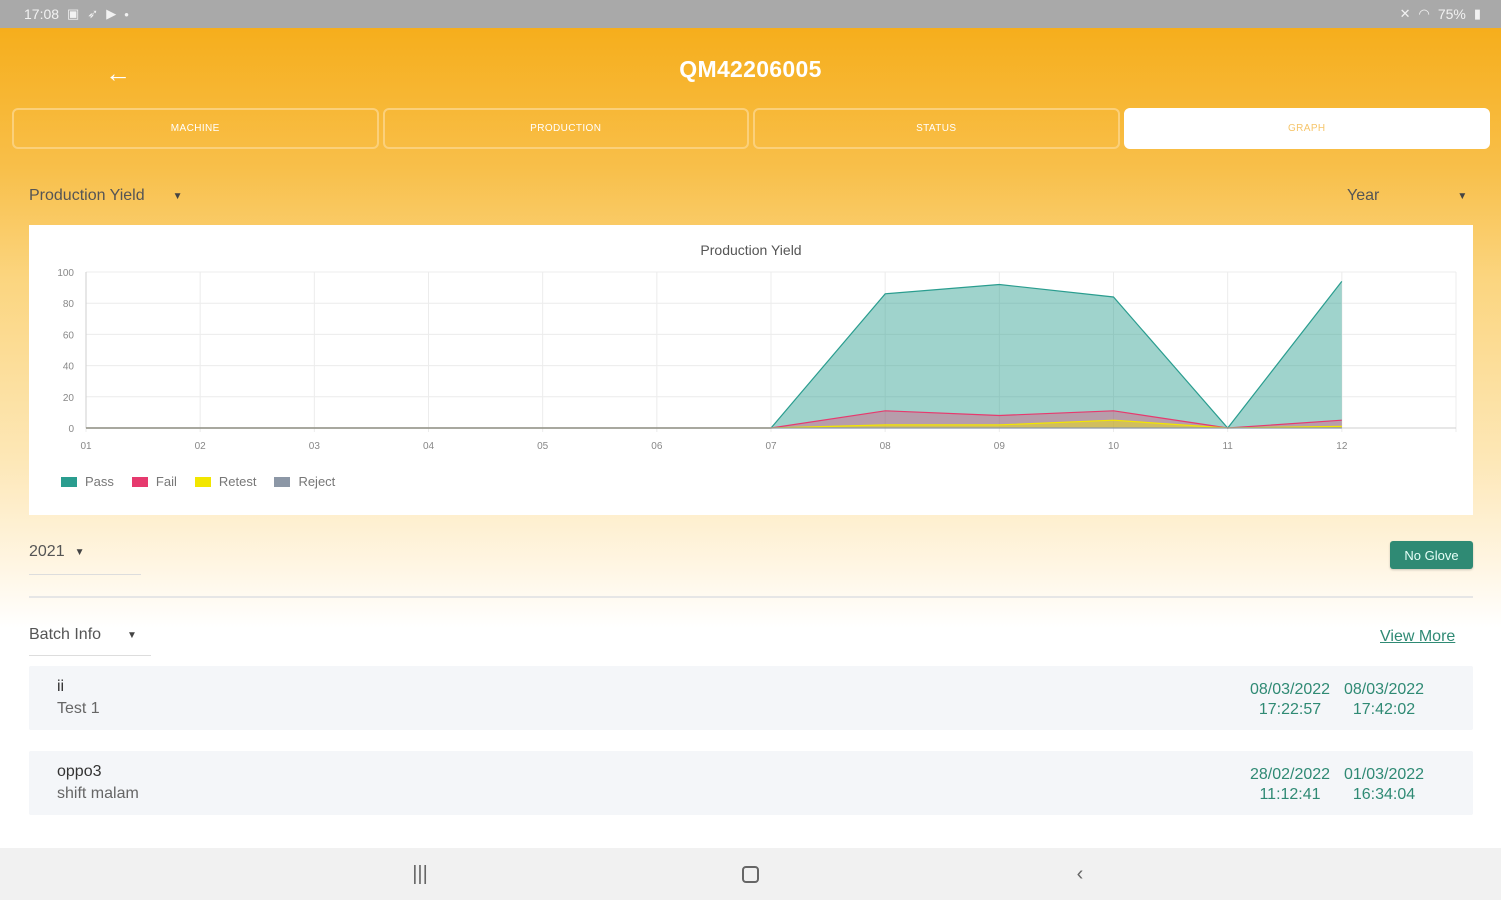  What do you see at coordinates (69, 304) in the screenshot?
I see `y-tick-label: 80` at bounding box center [69, 304].